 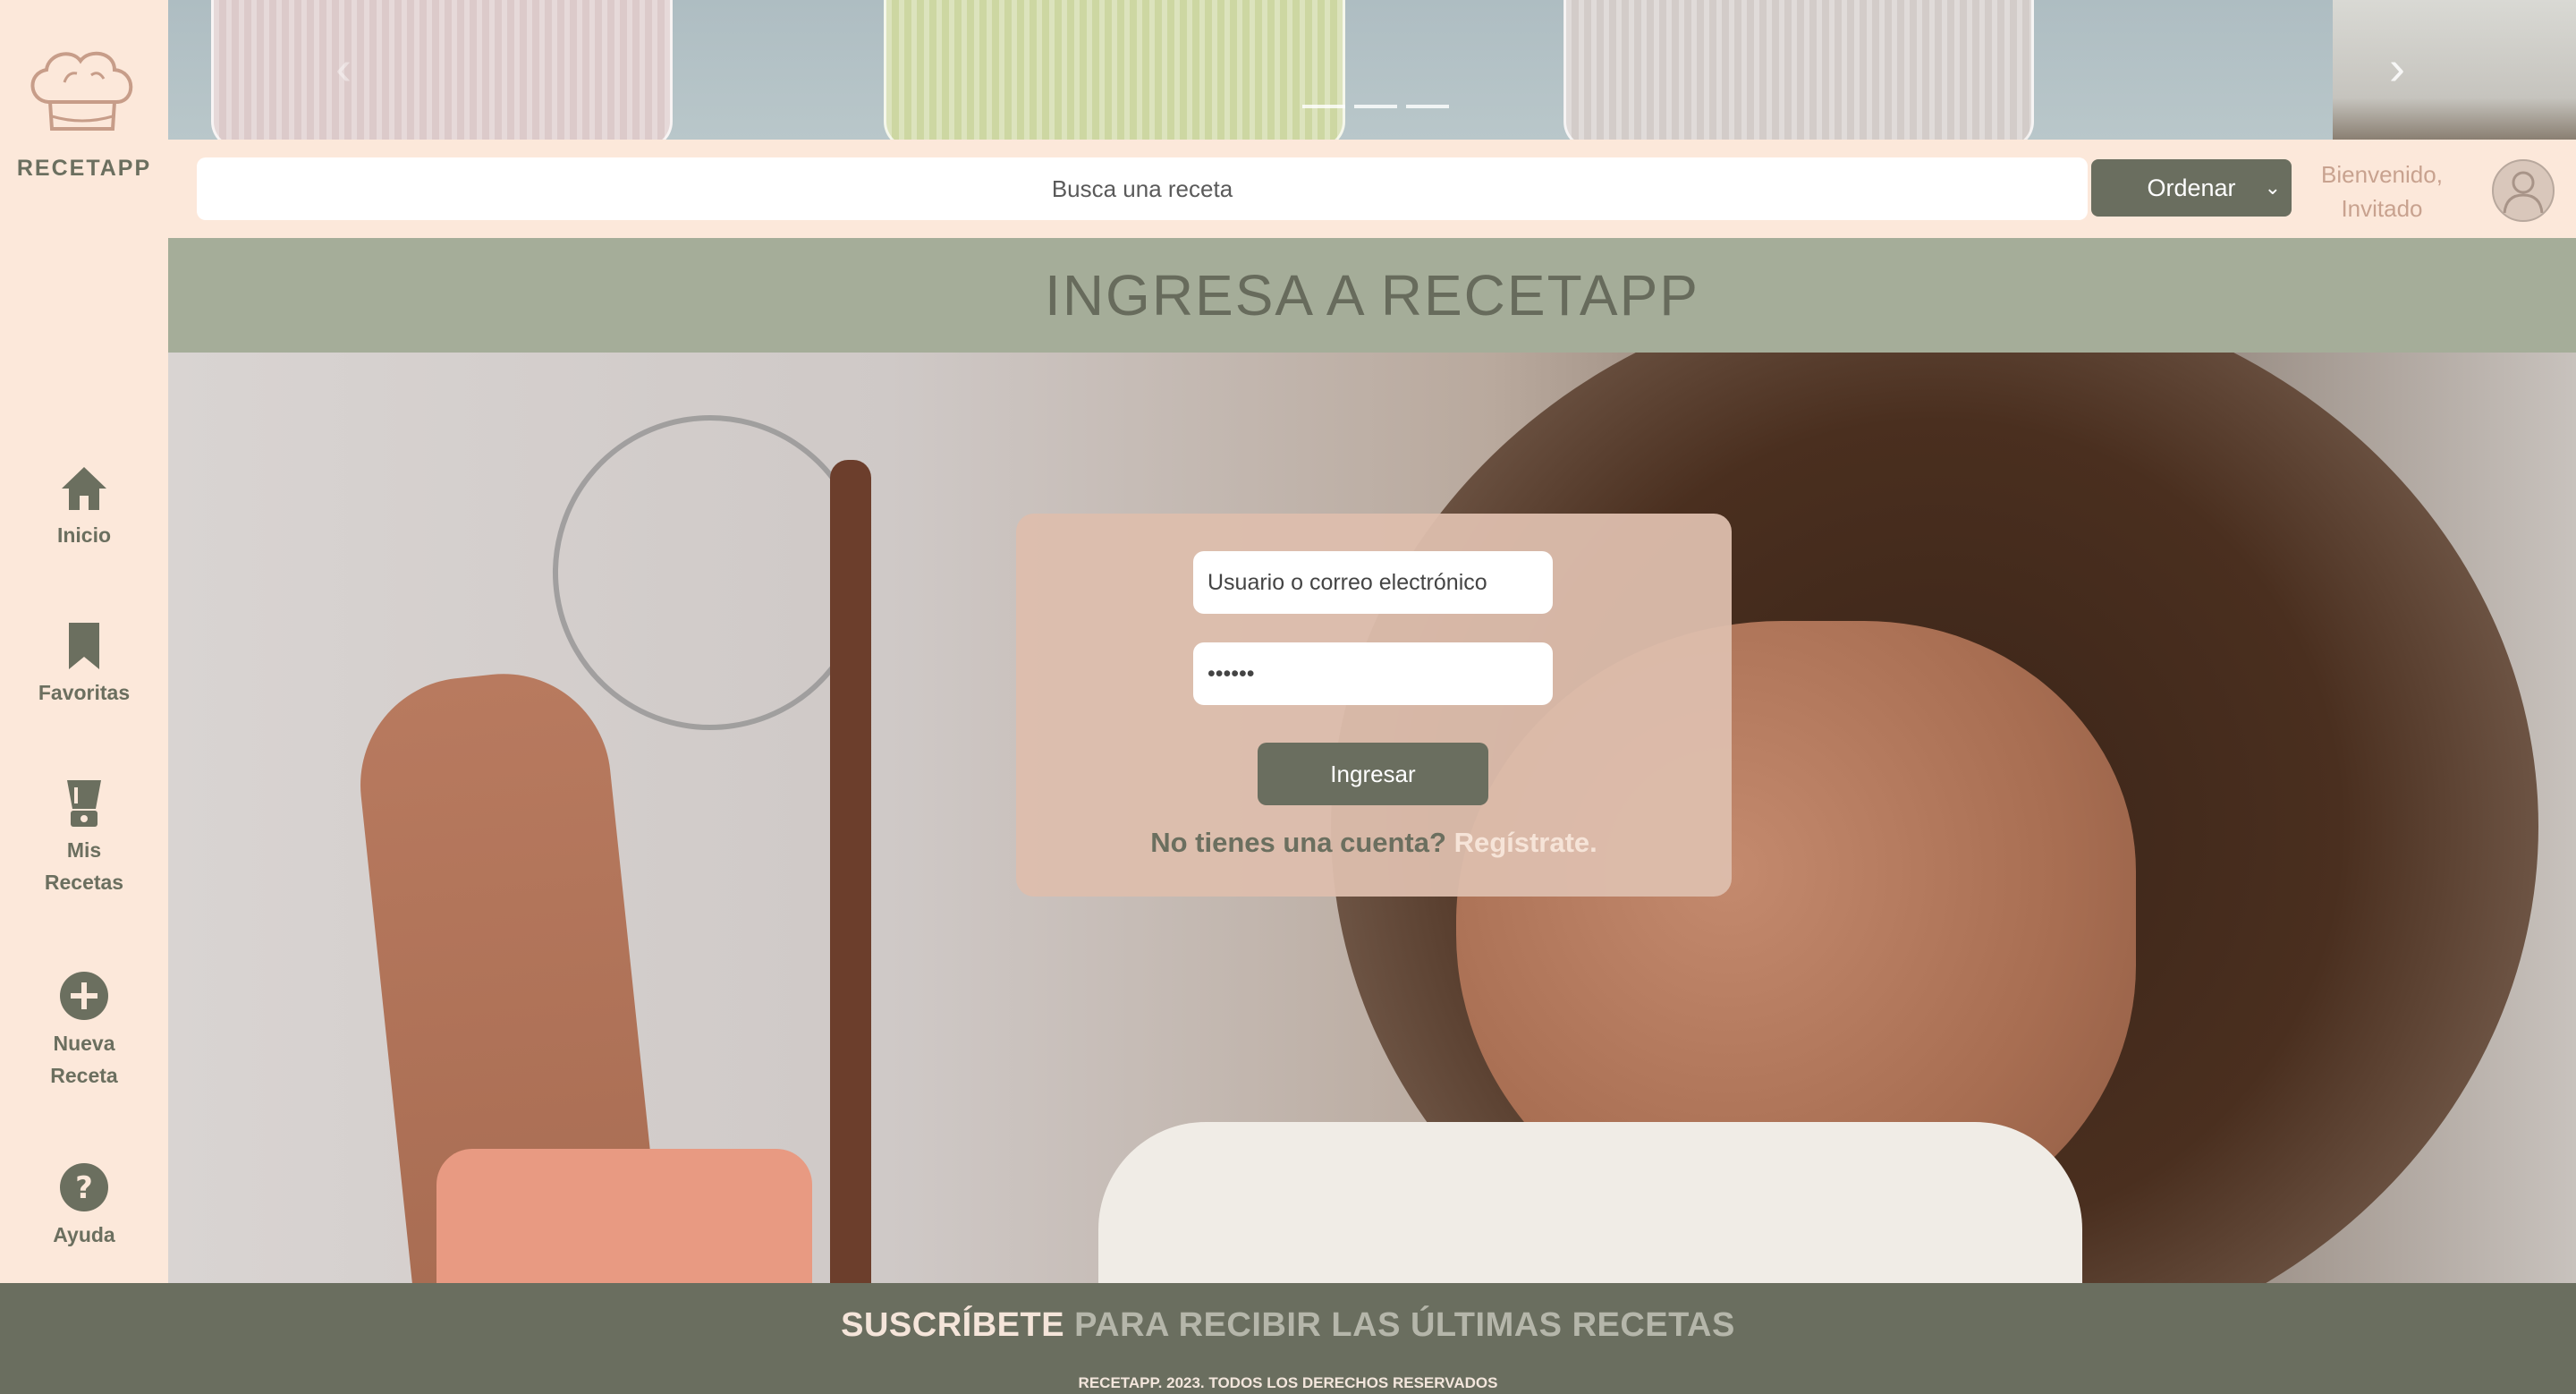 What do you see at coordinates (1298, 842) in the screenshot?
I see `signup-question: No tienes una cuenta?` at bounding box center [1298, 842].